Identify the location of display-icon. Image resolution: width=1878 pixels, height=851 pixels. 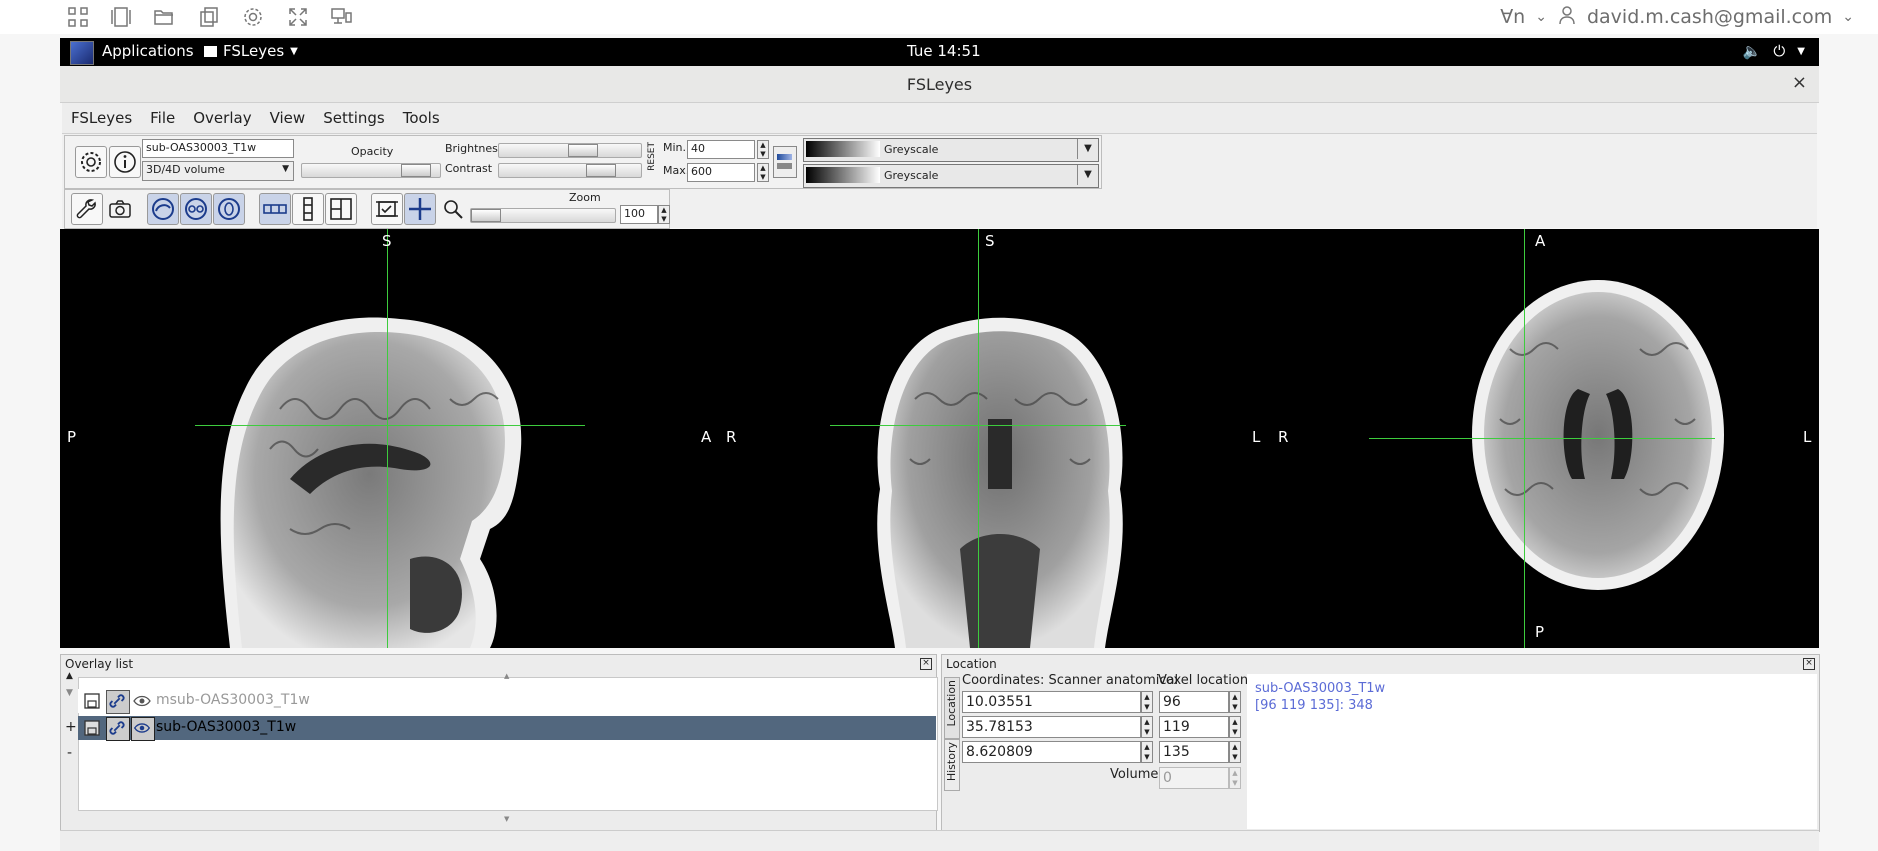
(341, 17).